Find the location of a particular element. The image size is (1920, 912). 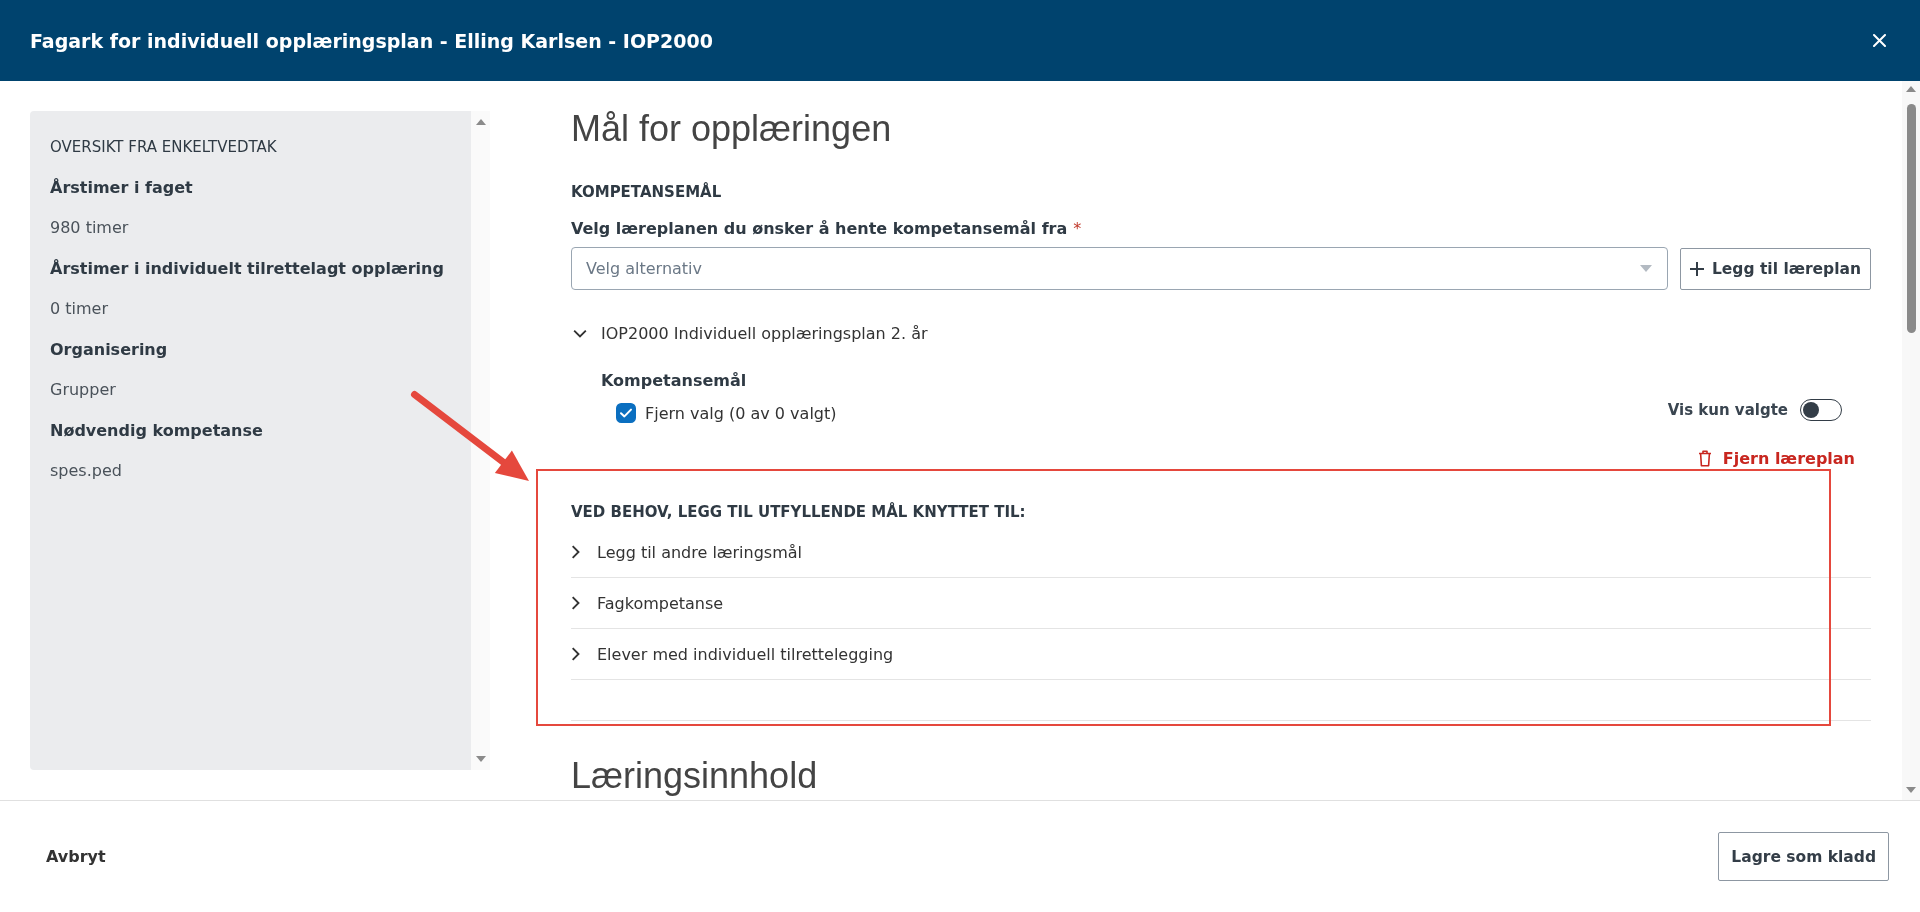

field-label: Organisering is located at coordinates (109, 349).